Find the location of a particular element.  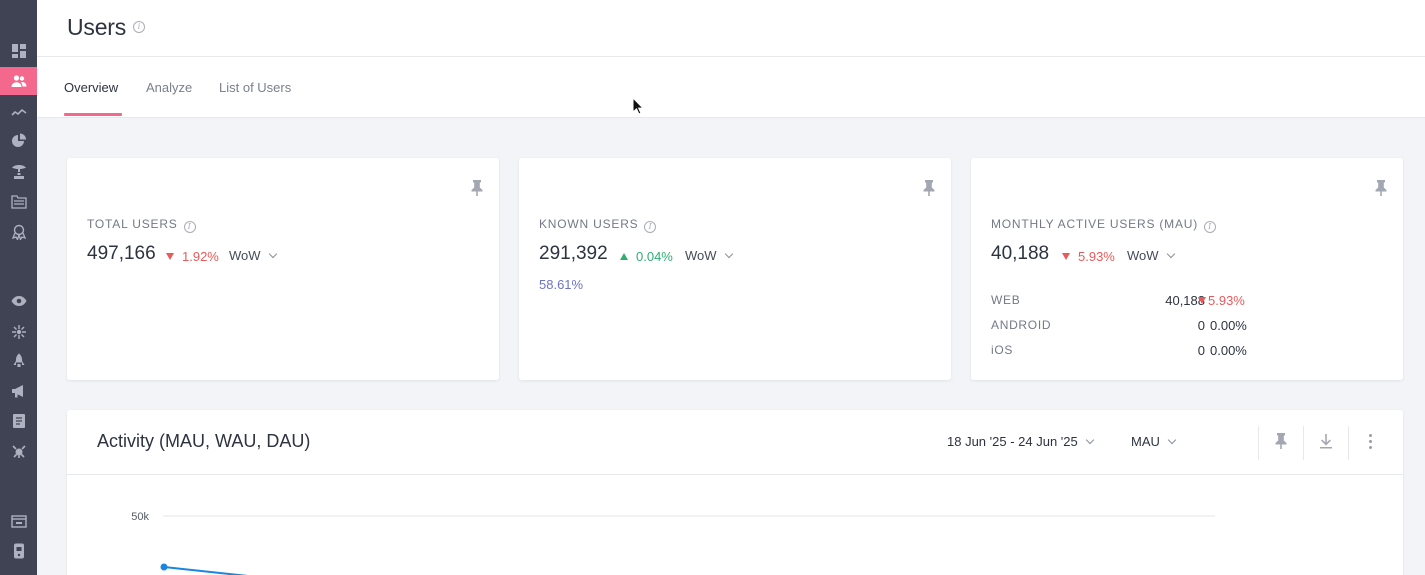

metric-dropdown: MAU is located at coordinates (1154, 441).